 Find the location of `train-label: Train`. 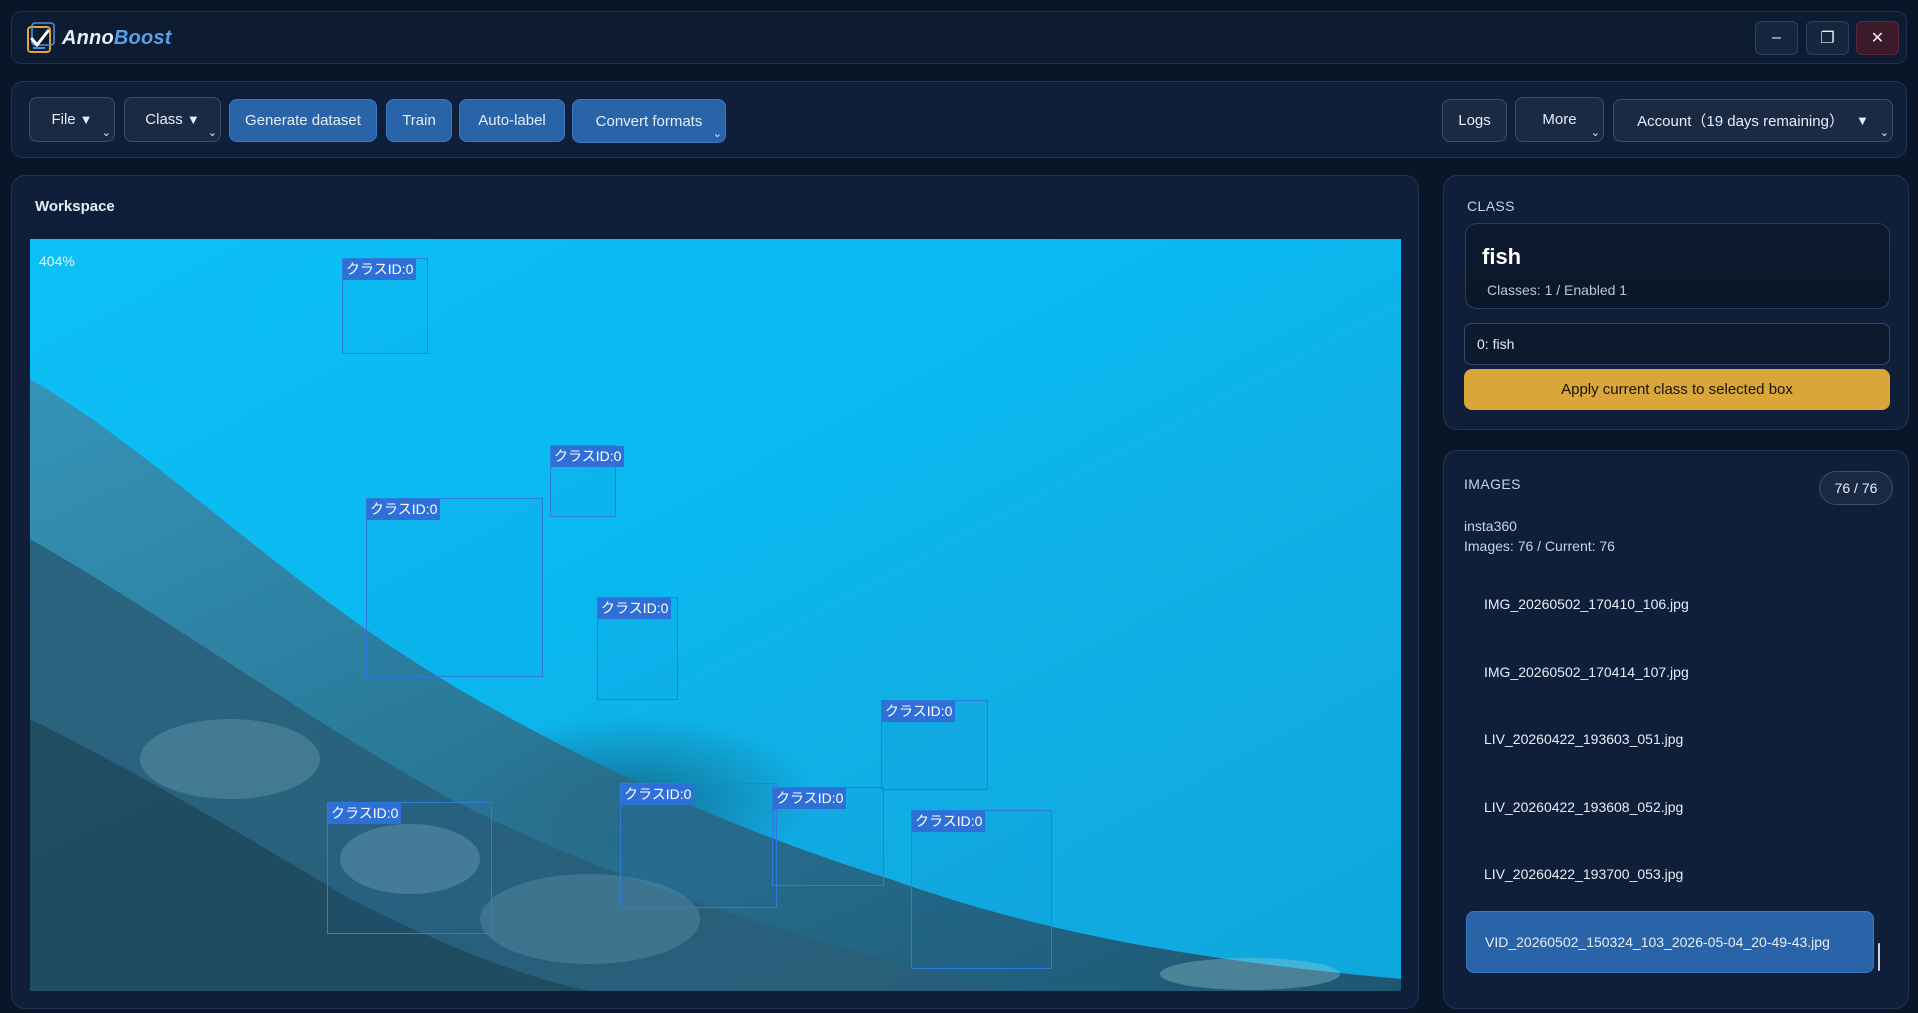

train-label: Train is located at coordinates (419, 120).